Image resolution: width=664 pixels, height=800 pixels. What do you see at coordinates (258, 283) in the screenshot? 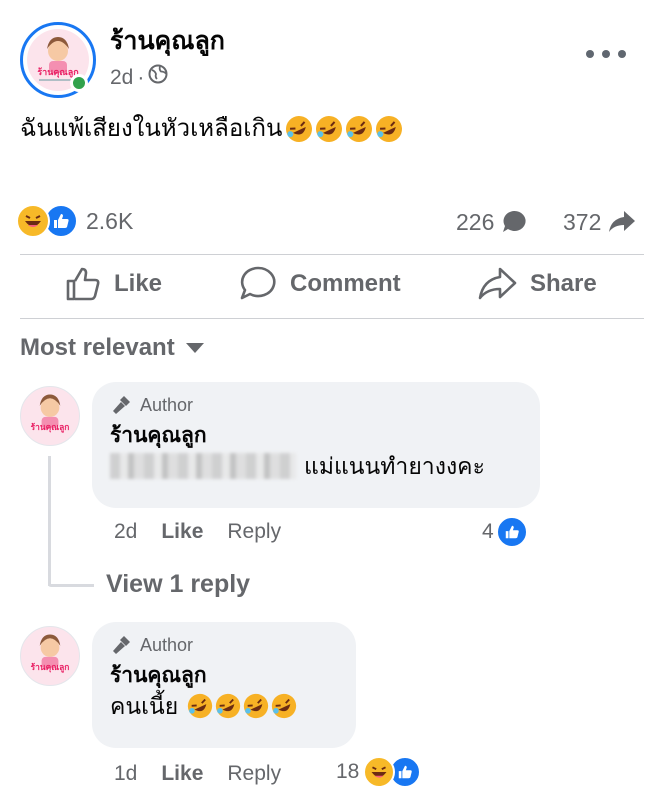
I see `comment-icon` at bounding box center [258, 283].